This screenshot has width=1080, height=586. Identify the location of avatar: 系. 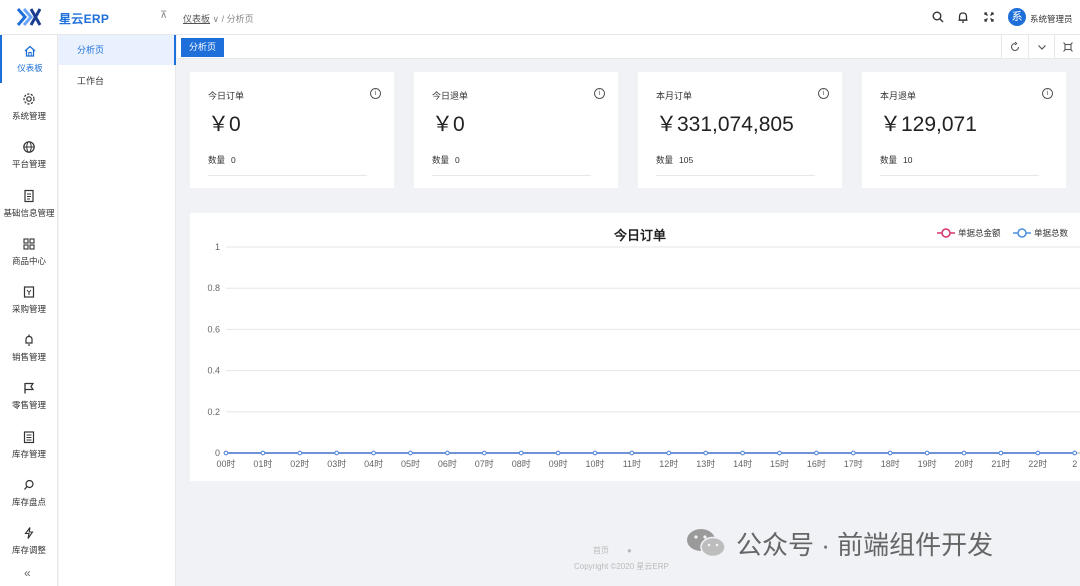
(1017, 17).